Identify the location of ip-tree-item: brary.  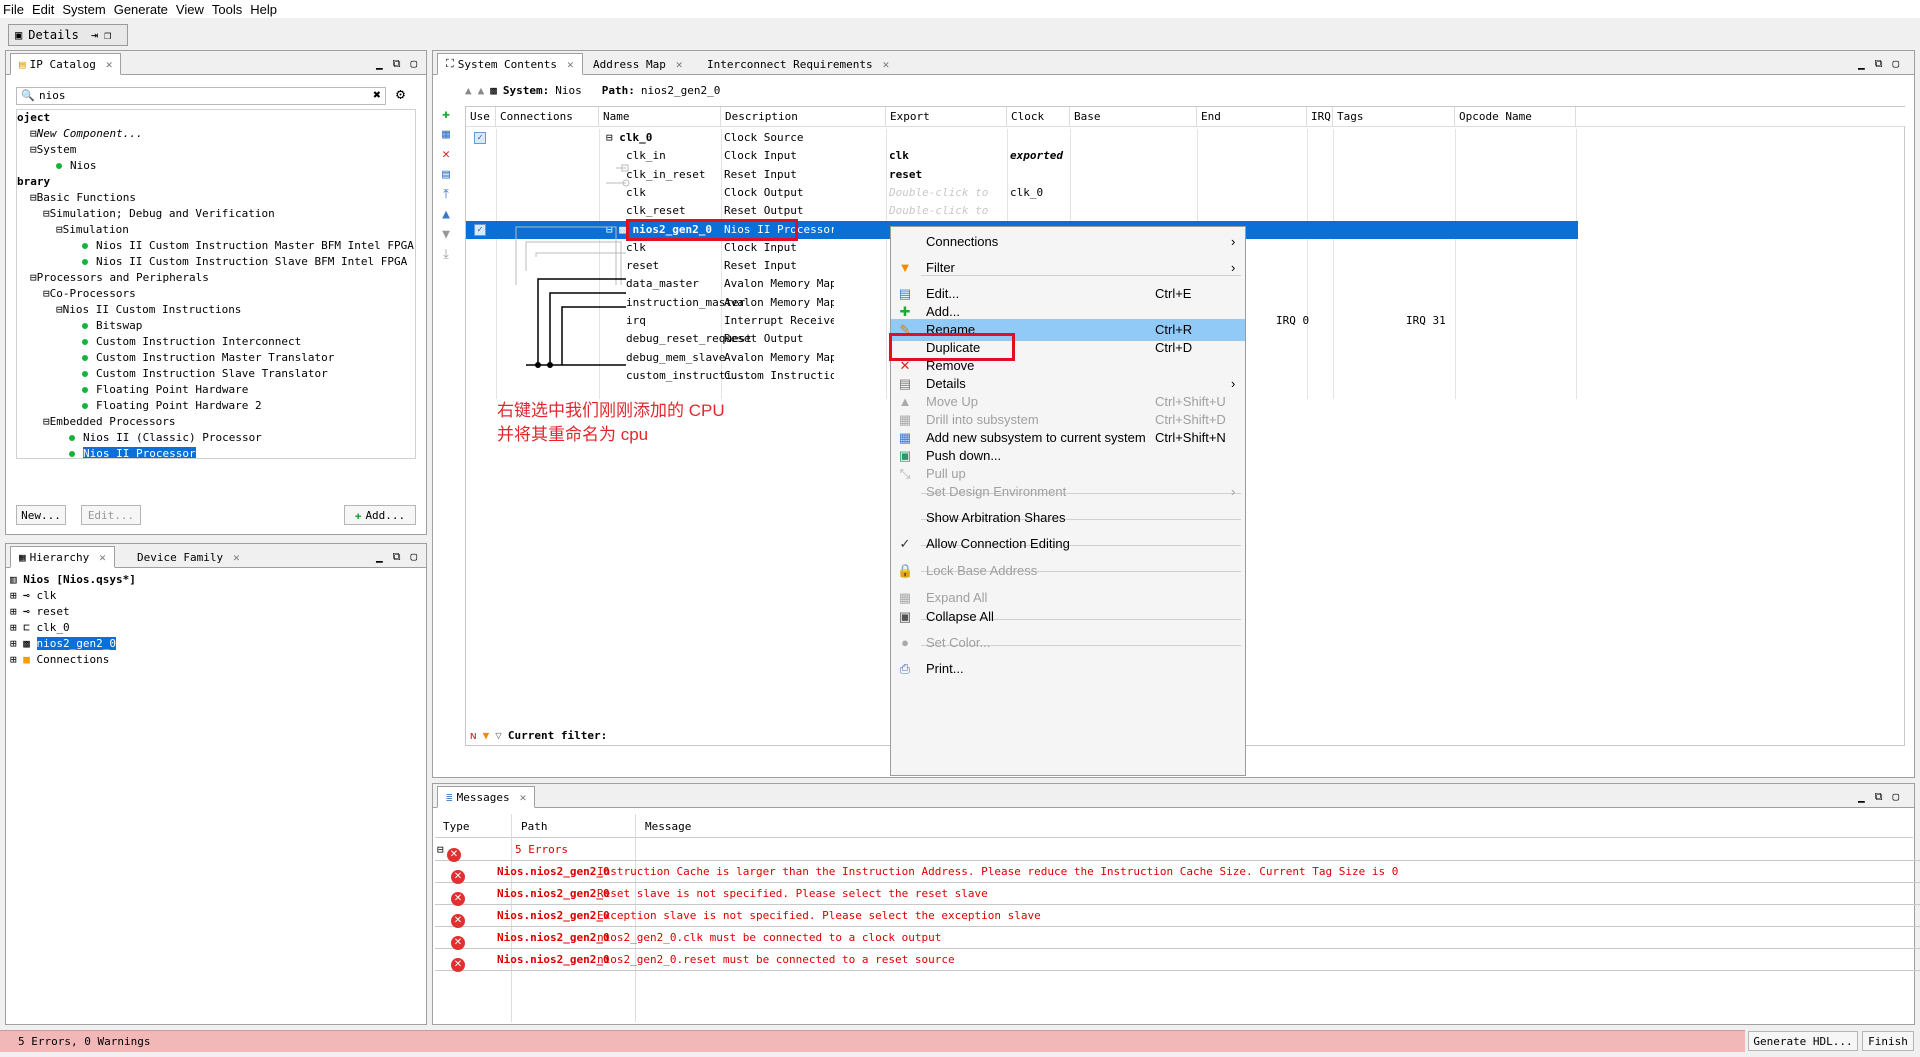
(216, 182).